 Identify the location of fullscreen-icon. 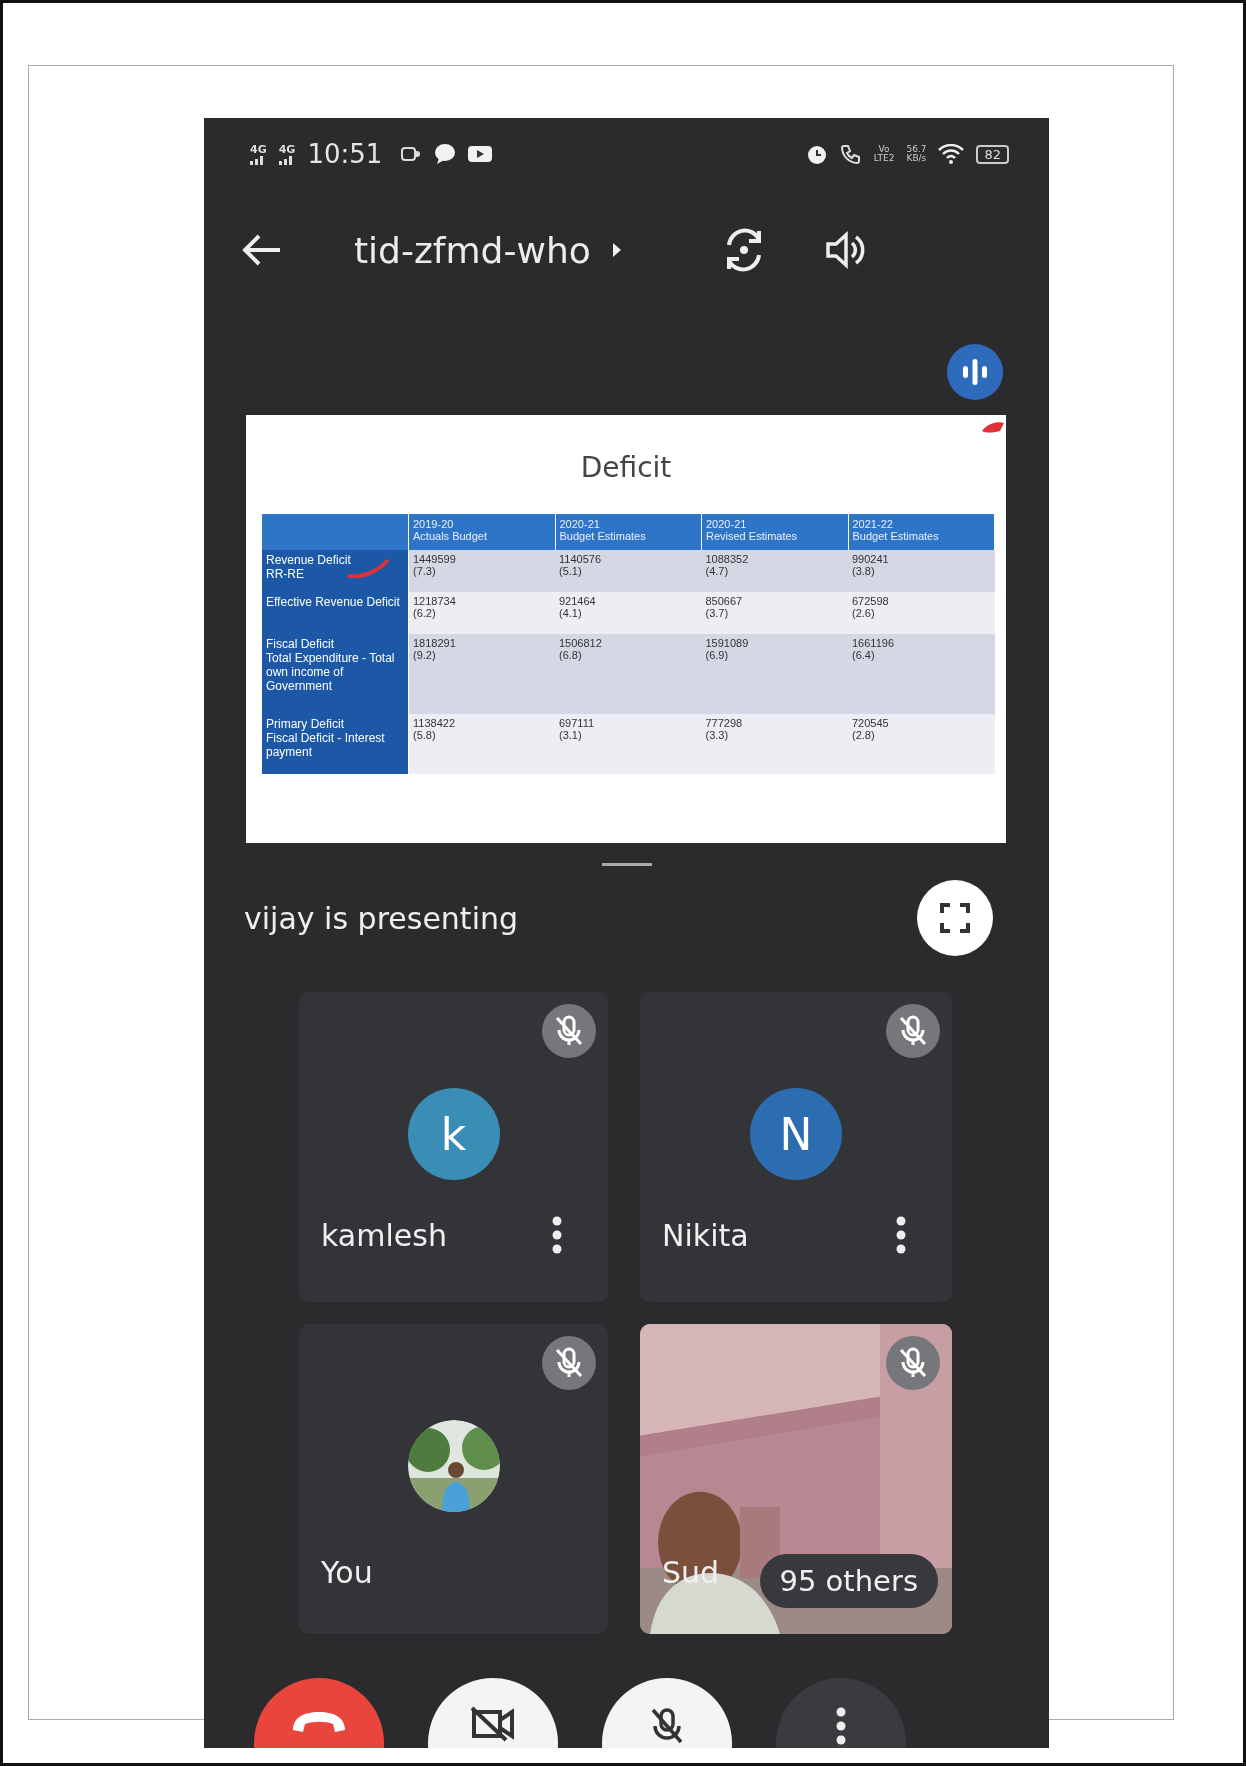
(955, 918).